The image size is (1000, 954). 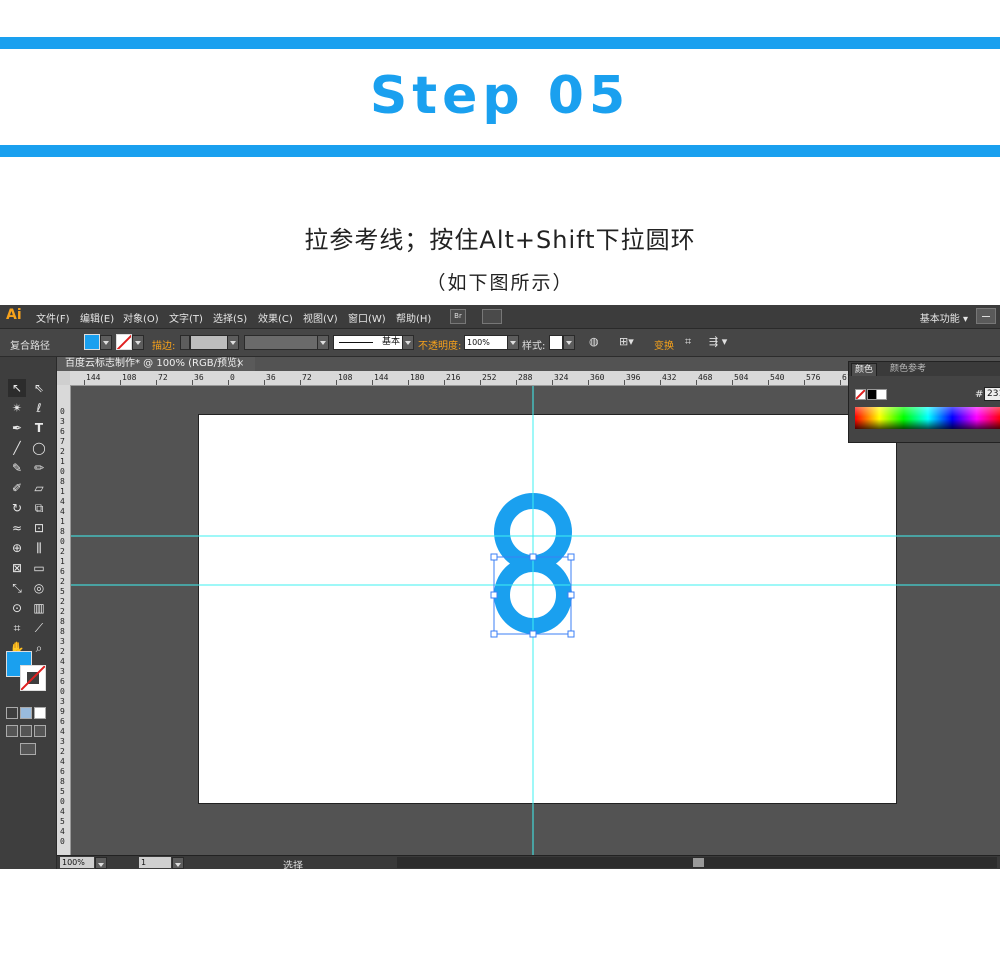 What do you see at coordinates (992, 394) in the screenshot?
I see `hex-input: 231` at bounding box center [992, 394].